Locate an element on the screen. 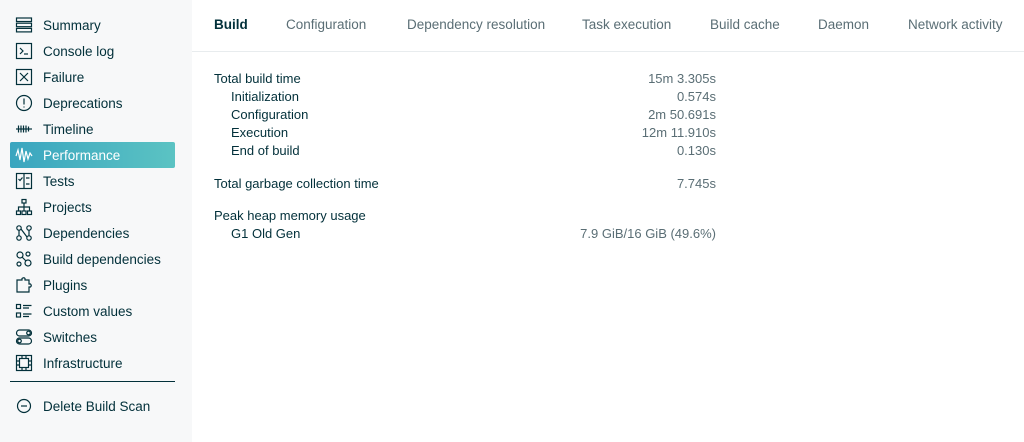 The image size is (1024, 442). tab-task-execution: Task execution is located at coordinates (626, 24).